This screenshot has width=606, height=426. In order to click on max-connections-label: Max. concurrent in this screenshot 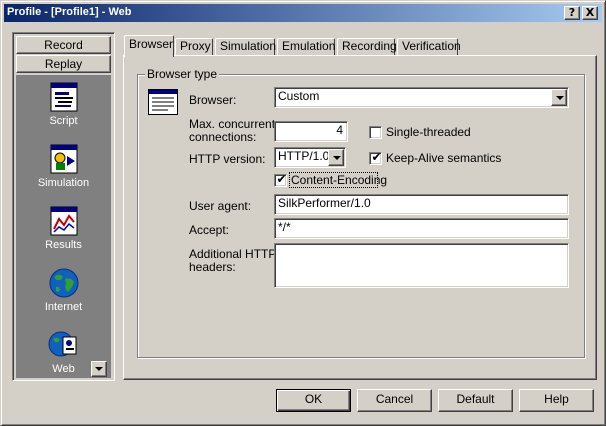, I will do `click(232, 124)`.